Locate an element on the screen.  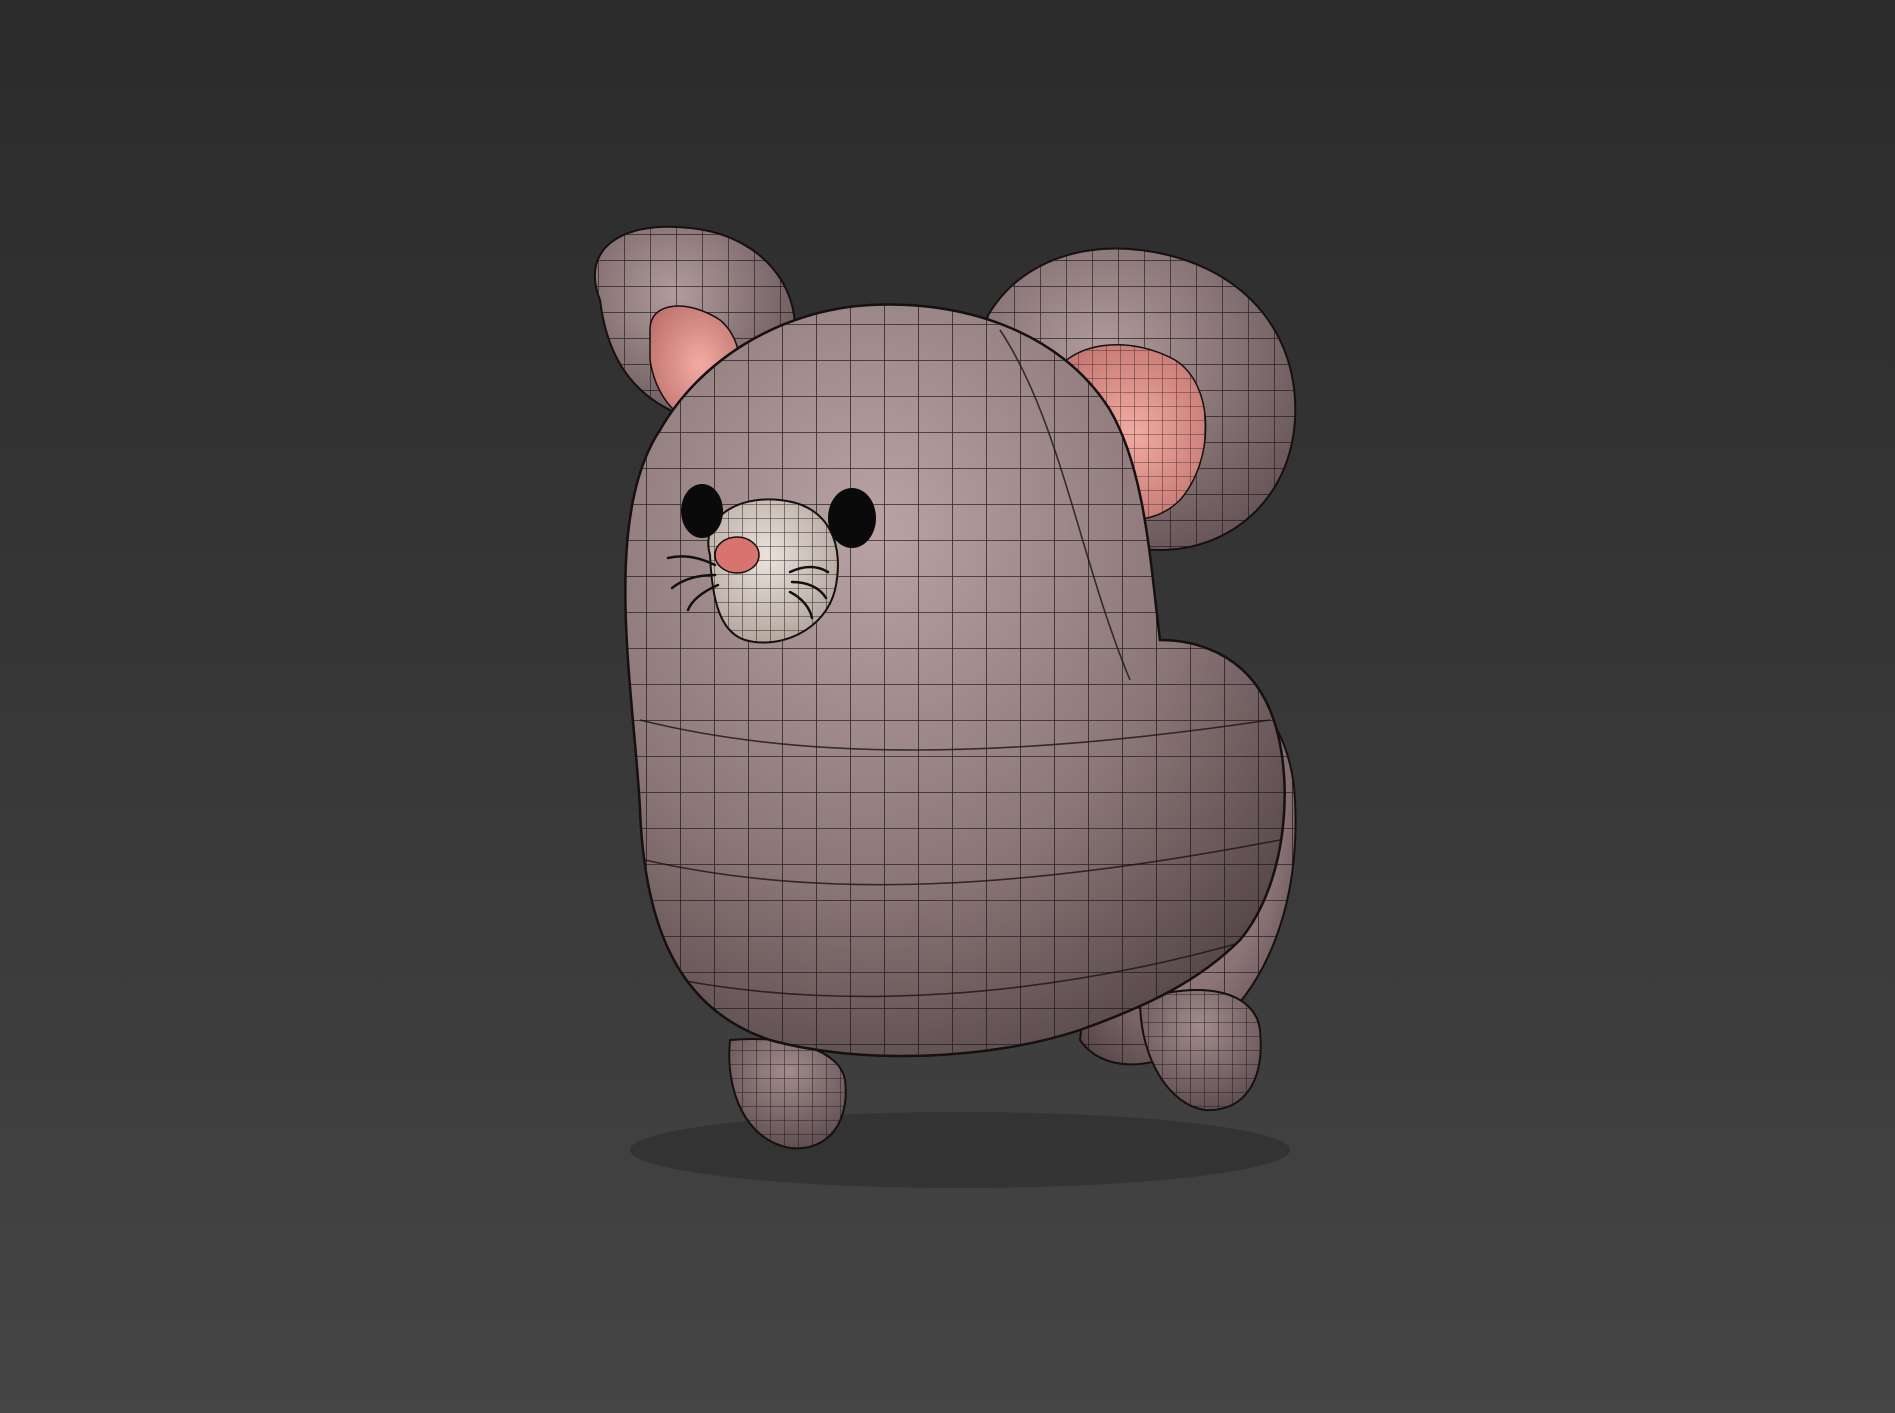
back-right-leg is located at coordinates (1200, 1050).